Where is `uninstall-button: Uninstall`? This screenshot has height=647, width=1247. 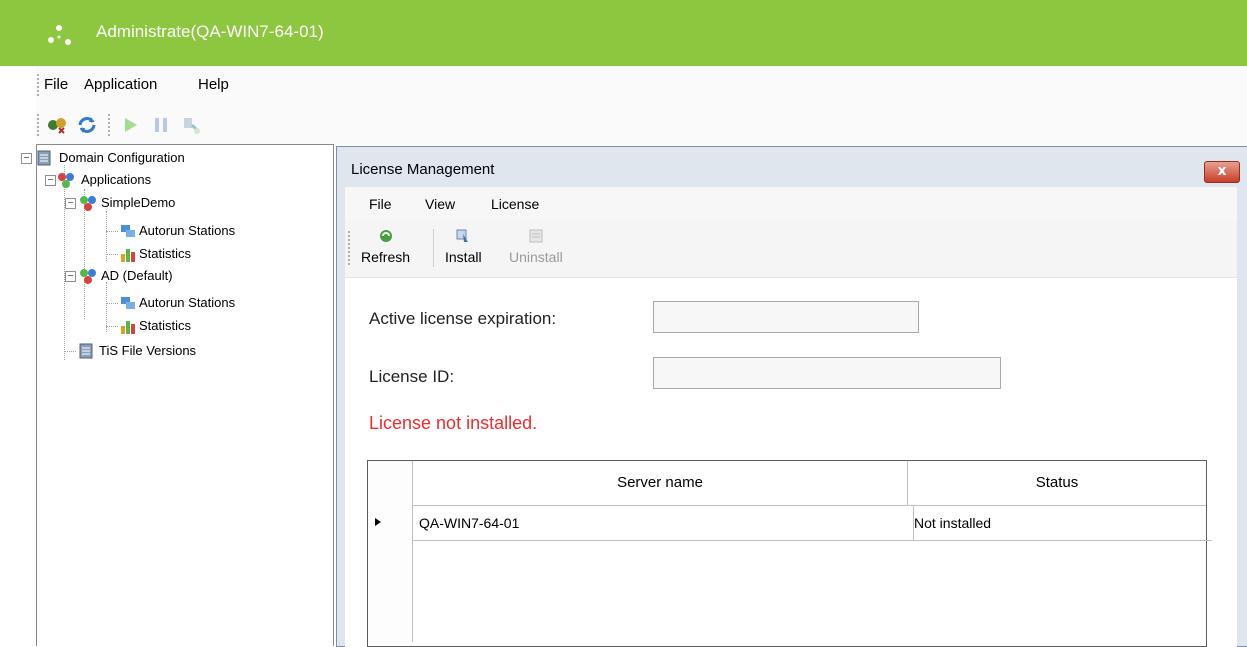 uninstall-button: Uninstall is located at coordinates (536, 246).